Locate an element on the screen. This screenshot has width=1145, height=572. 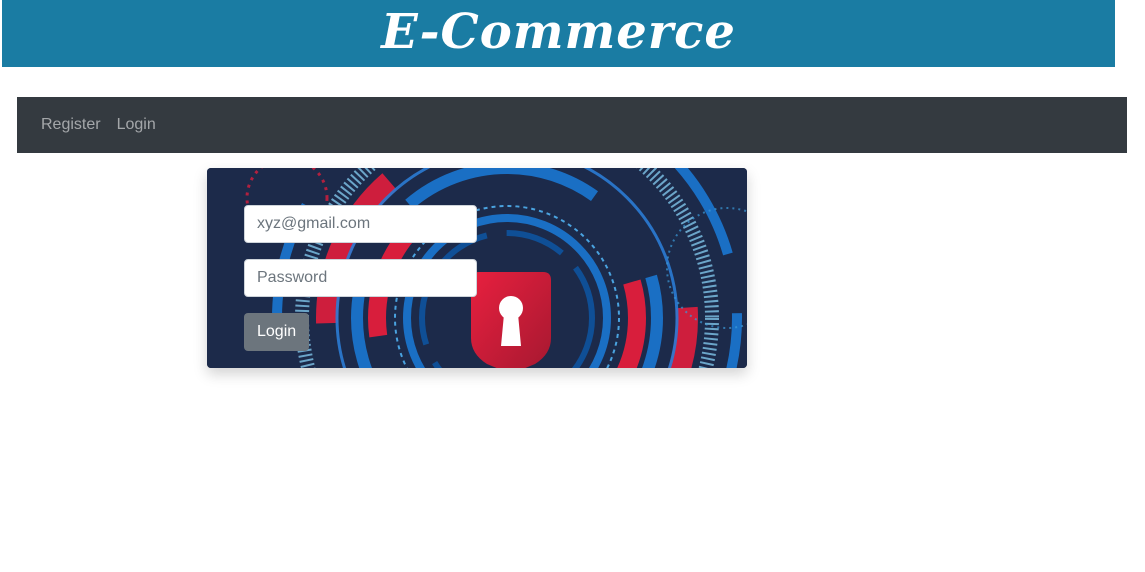
login-form: Login is located at coordinates (360, 278).